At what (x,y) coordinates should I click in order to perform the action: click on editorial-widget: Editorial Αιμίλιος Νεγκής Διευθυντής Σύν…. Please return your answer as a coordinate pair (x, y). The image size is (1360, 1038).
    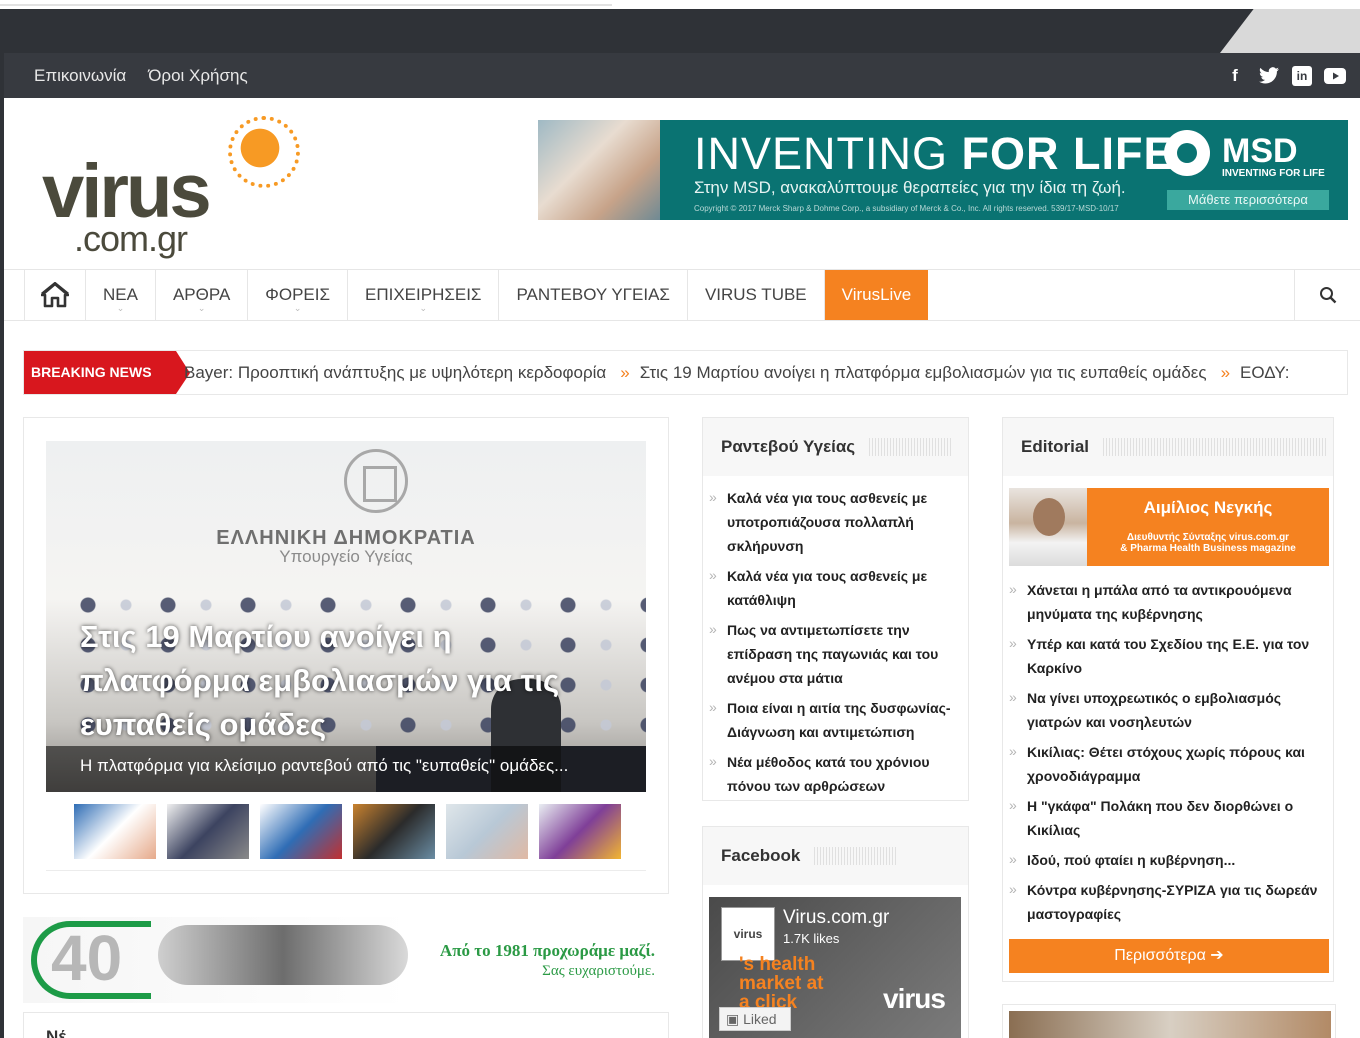
    Looking at the image, I should click on (1168, 699).